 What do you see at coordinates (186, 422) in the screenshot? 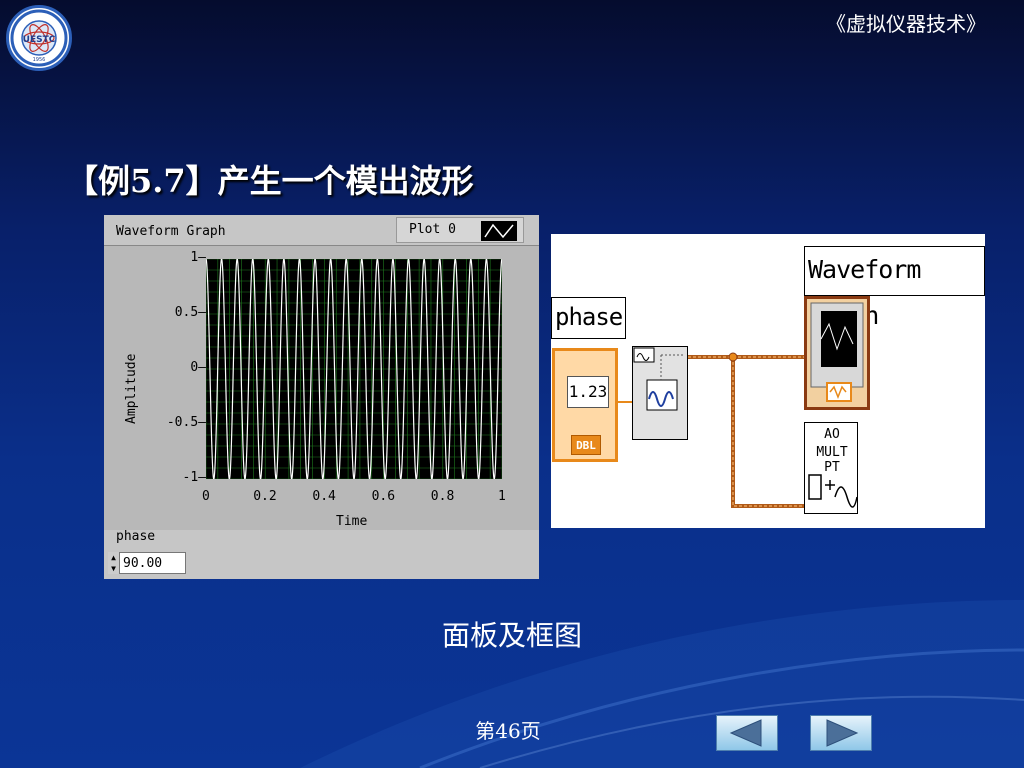
I see `y-tick-label: -0.5–` at bounding box center [186, 422].